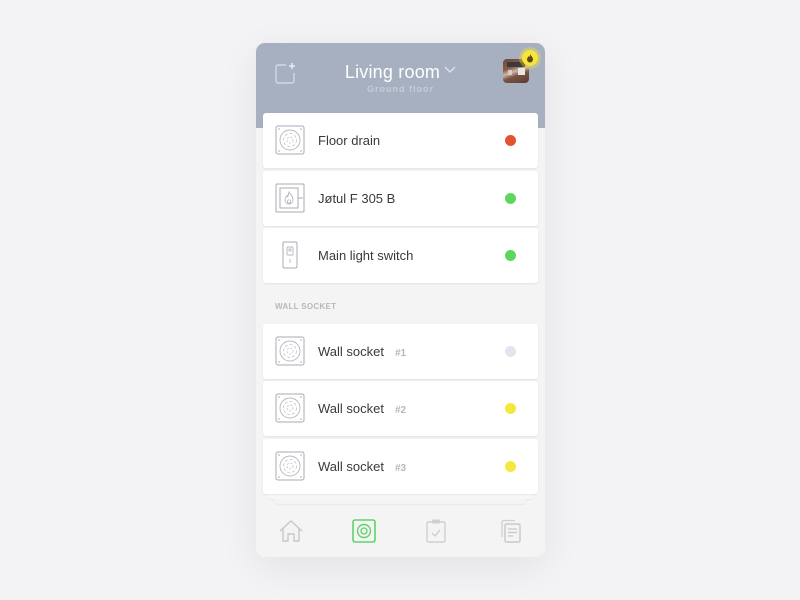 This screenshot has width=800, height=600. I want to click on tab-home, so click(291, 531).